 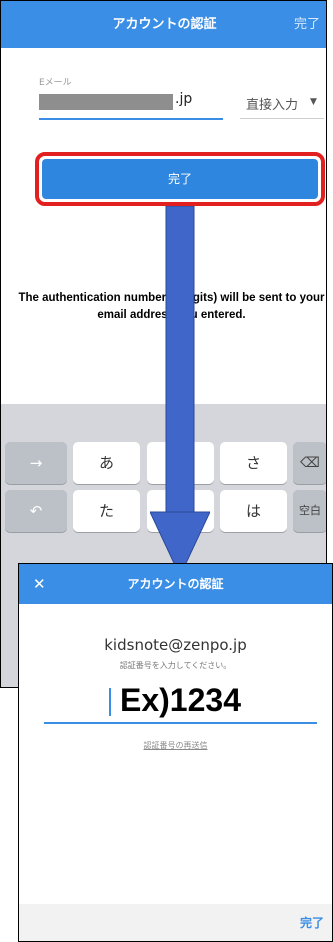 I want to click on app-header: ✕ アカウントの認証, so click(x=175, y=584).